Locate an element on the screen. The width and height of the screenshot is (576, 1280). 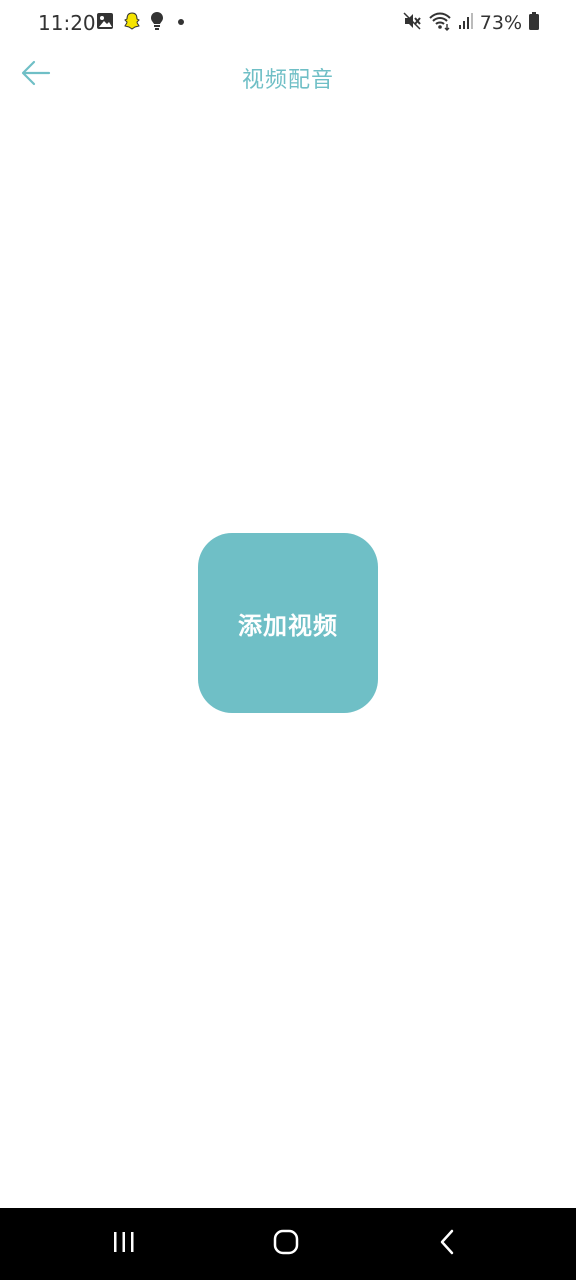
navigation-bar is located at coordinates (288, 1244).